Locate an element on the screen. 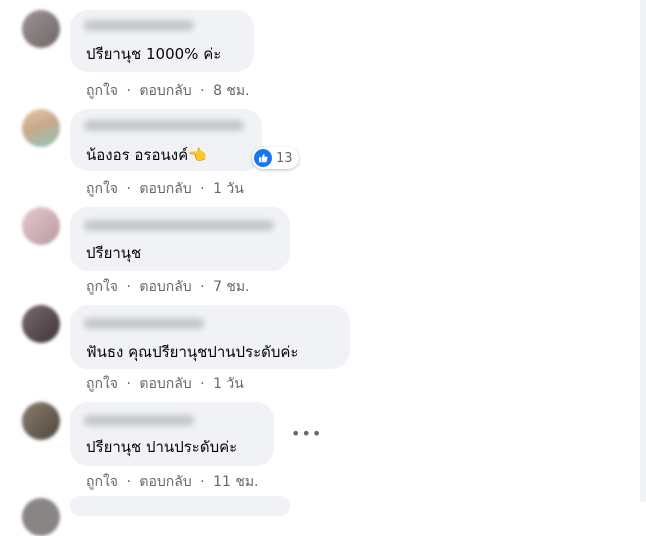 The width and height of the screenshot is (646, 536). comment-actions: ถูกใจ · ตอบกลับ · 11 ชม. is located at coordinates (172, 482).